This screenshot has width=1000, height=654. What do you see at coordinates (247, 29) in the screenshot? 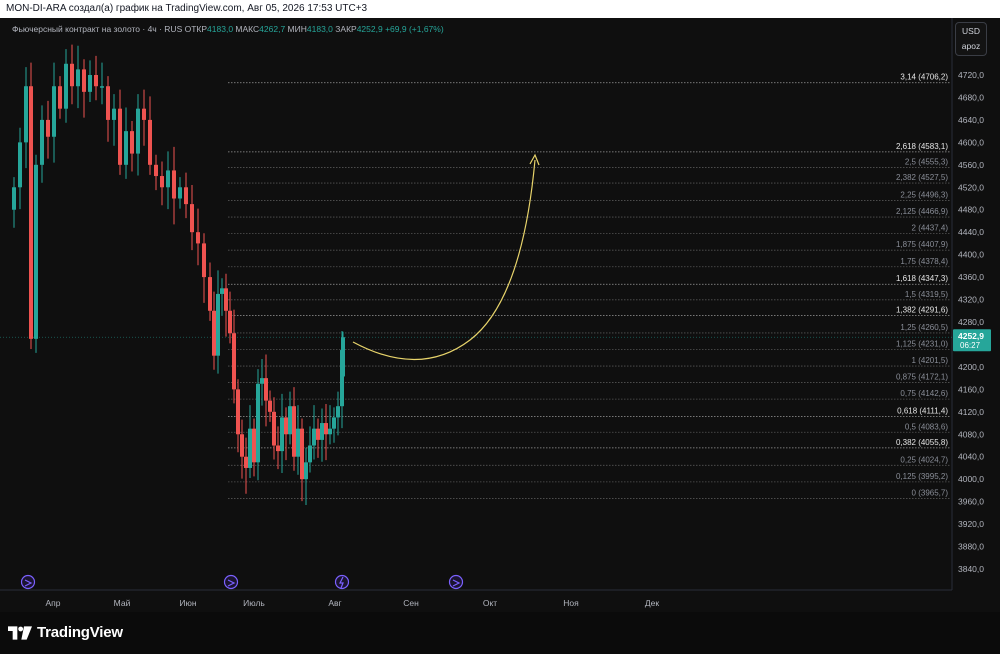
I see `high-label: МАКС` at bounding box center [247, 29].